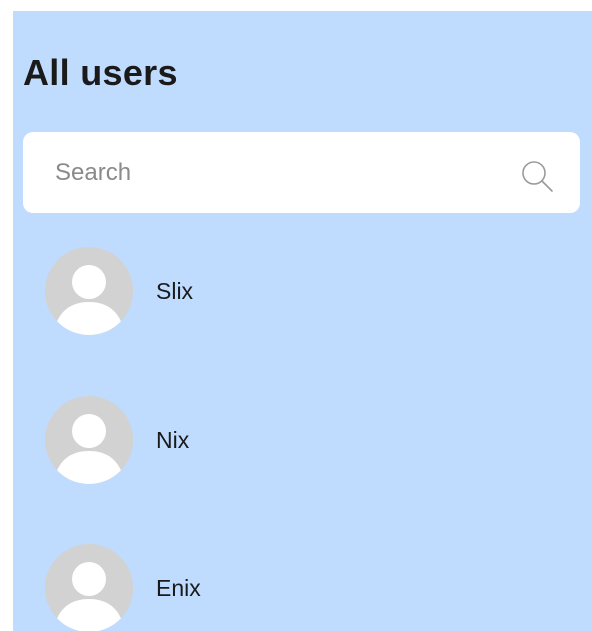 This screenshot has width=592, height=631. What do you see at coordinates (173, 440) in the screenshot?
I see `user-name: Nix` at bounding box center [173, 440].